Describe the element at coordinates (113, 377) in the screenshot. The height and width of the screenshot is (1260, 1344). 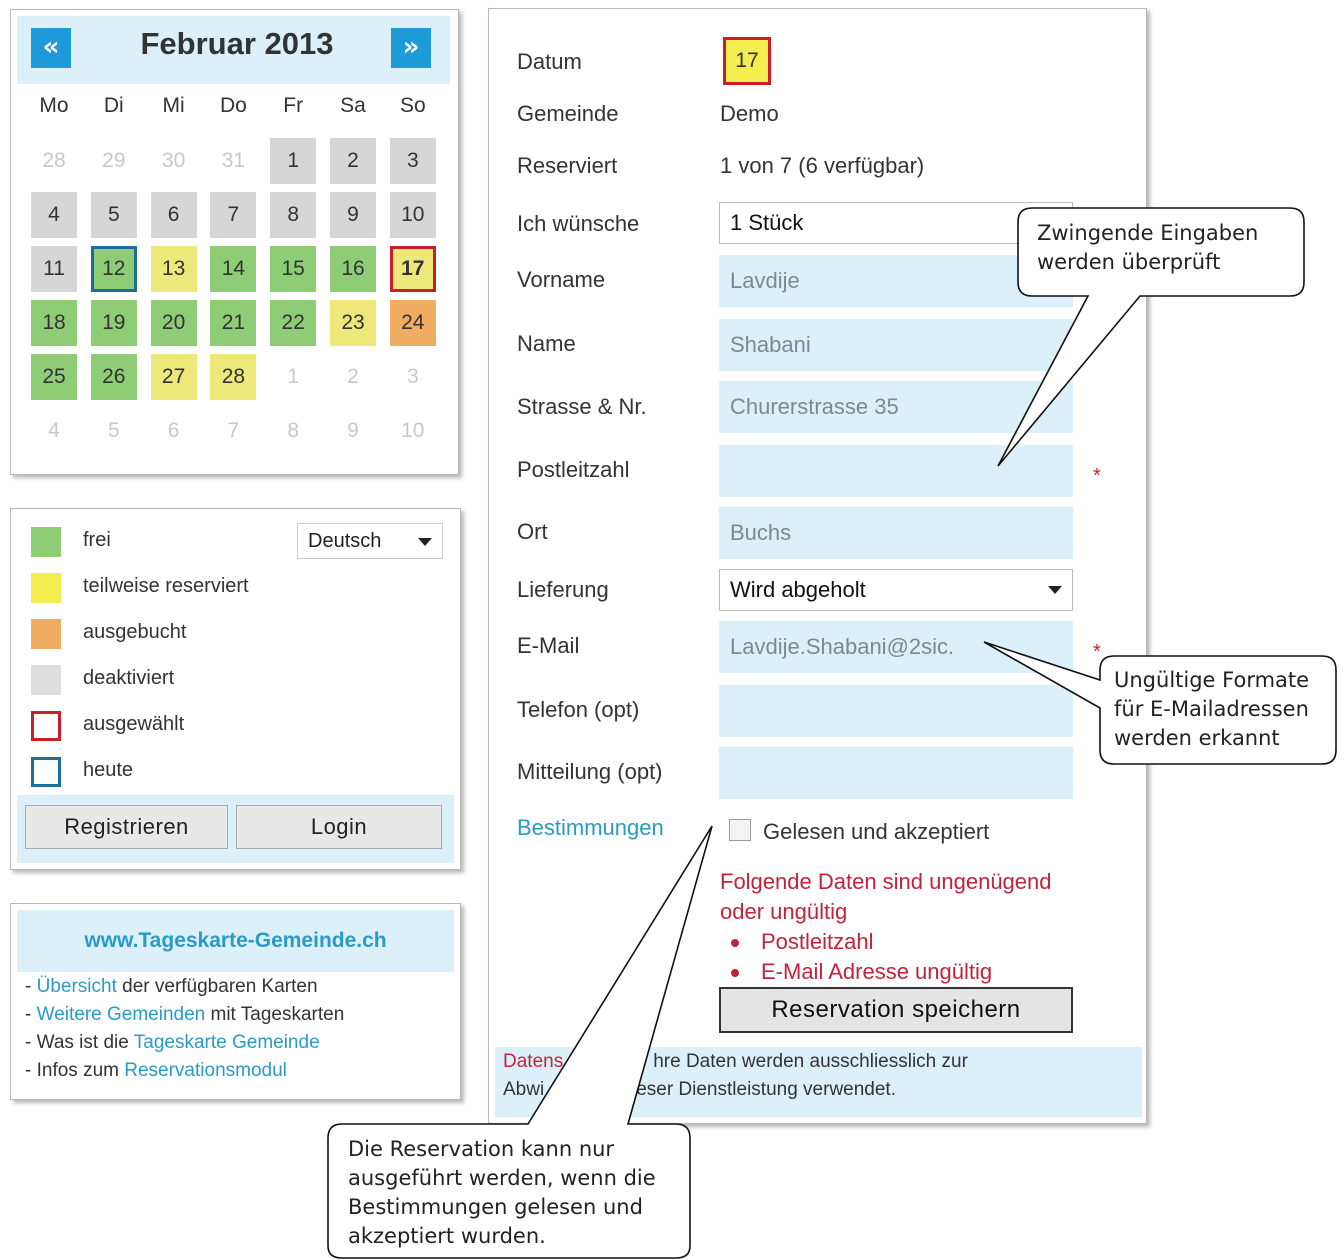
I see `calendar-day: 26` at that location.